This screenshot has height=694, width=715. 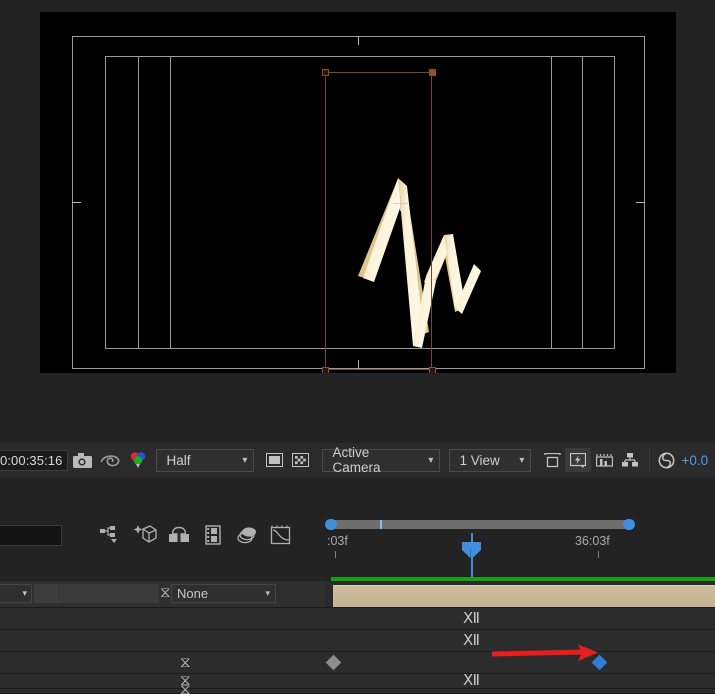 I want to click on timeline-toolbar, so click(x=162, y=535).